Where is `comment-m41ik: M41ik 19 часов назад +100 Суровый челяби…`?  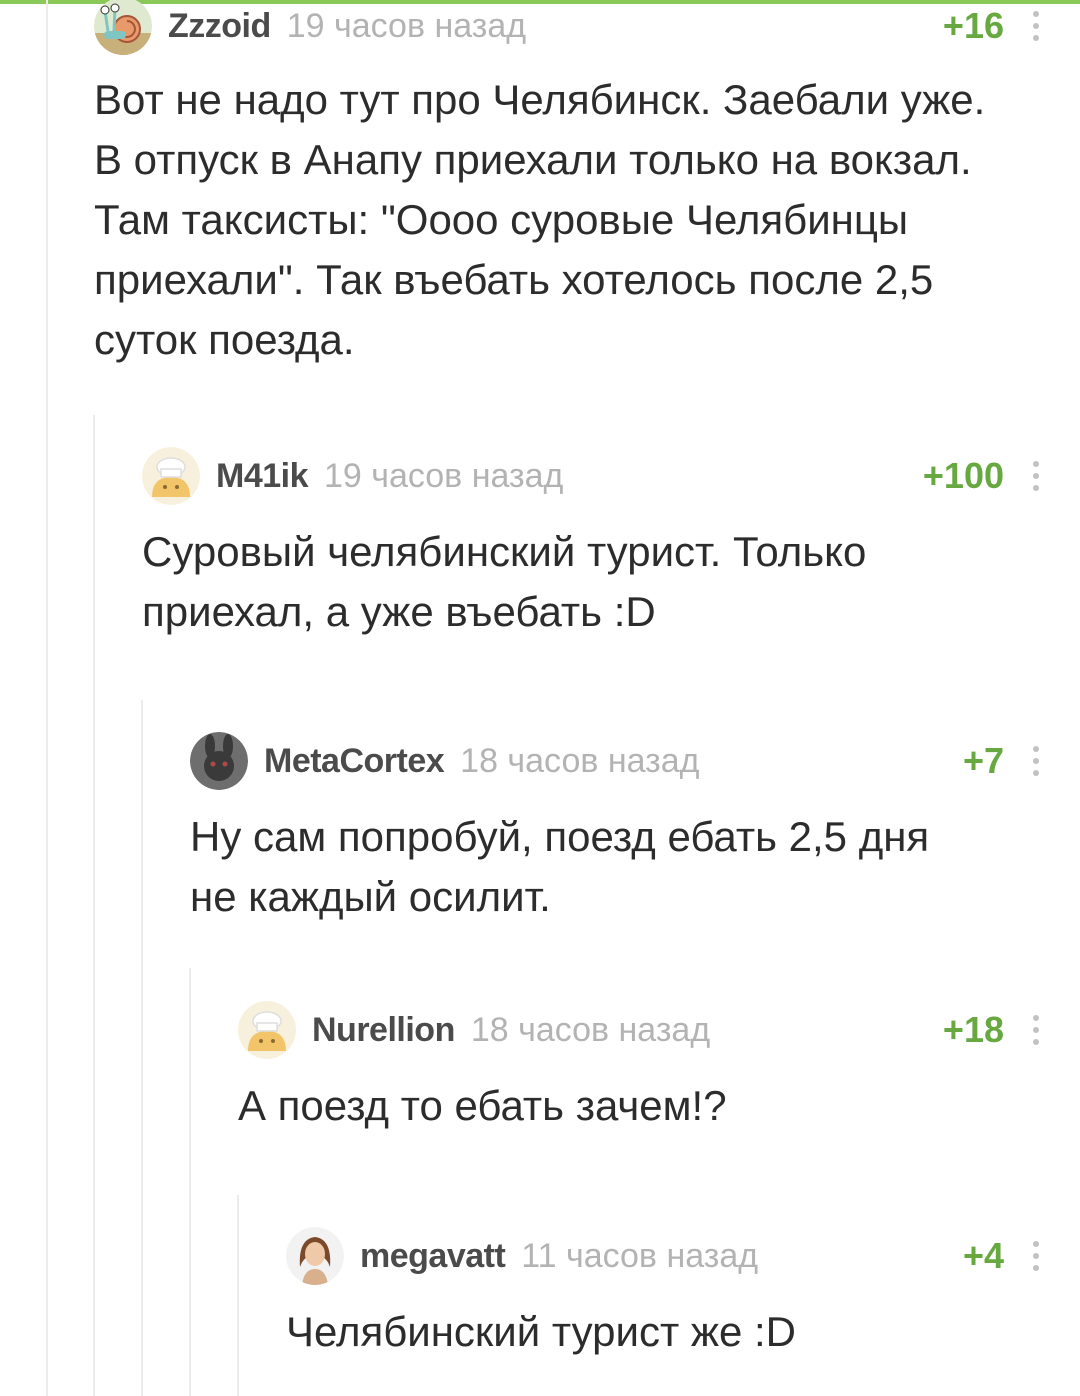 comment-m41ik: M41ik 19 часов назад +100 Суровый челяби… is located at coordinates (540, 546).